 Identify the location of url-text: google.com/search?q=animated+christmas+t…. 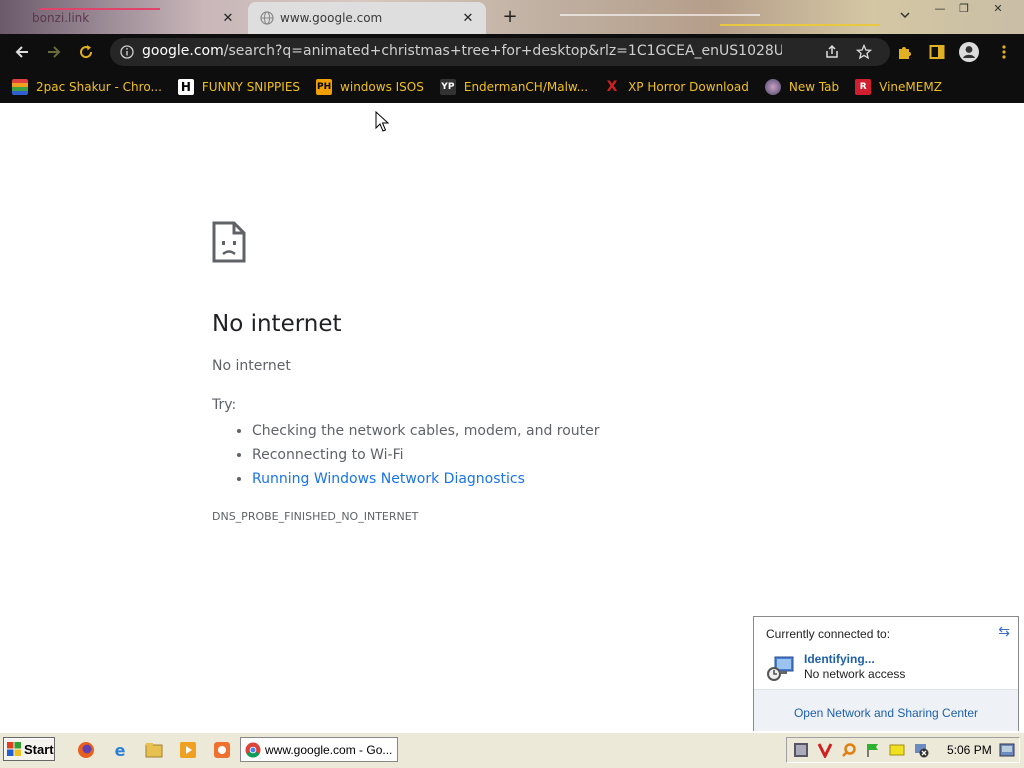
(462, 51).